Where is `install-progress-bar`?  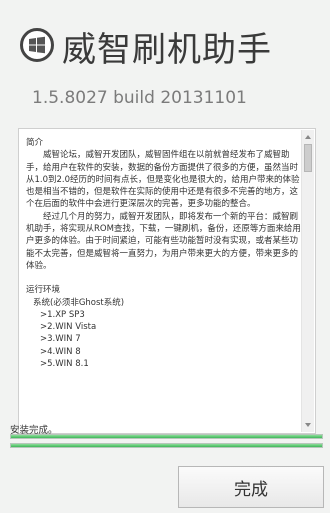
install-progress-bar is located at coordinates (166, 436).